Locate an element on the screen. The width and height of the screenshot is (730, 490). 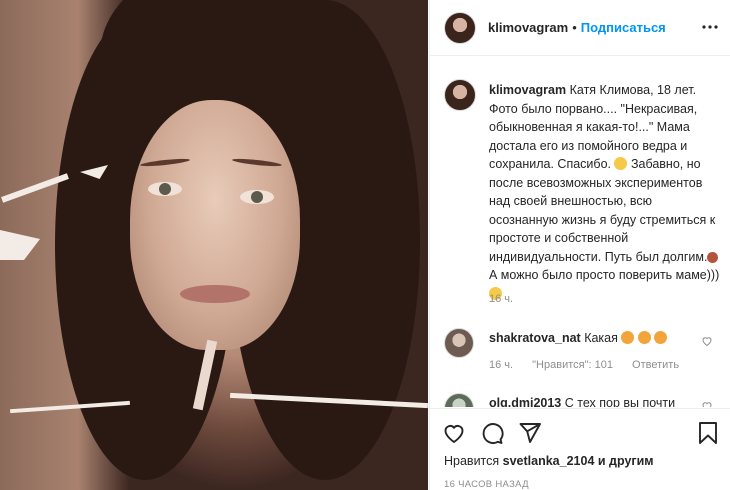
bookmark-icon is located at coordinates (708, 433).